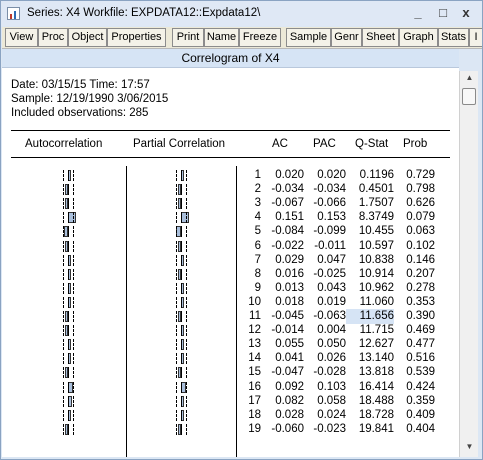  What do you see at coordinates (325, 217) in the screenshot?
I see `pac-cell: 0.153` at bounding box center [325, 217].